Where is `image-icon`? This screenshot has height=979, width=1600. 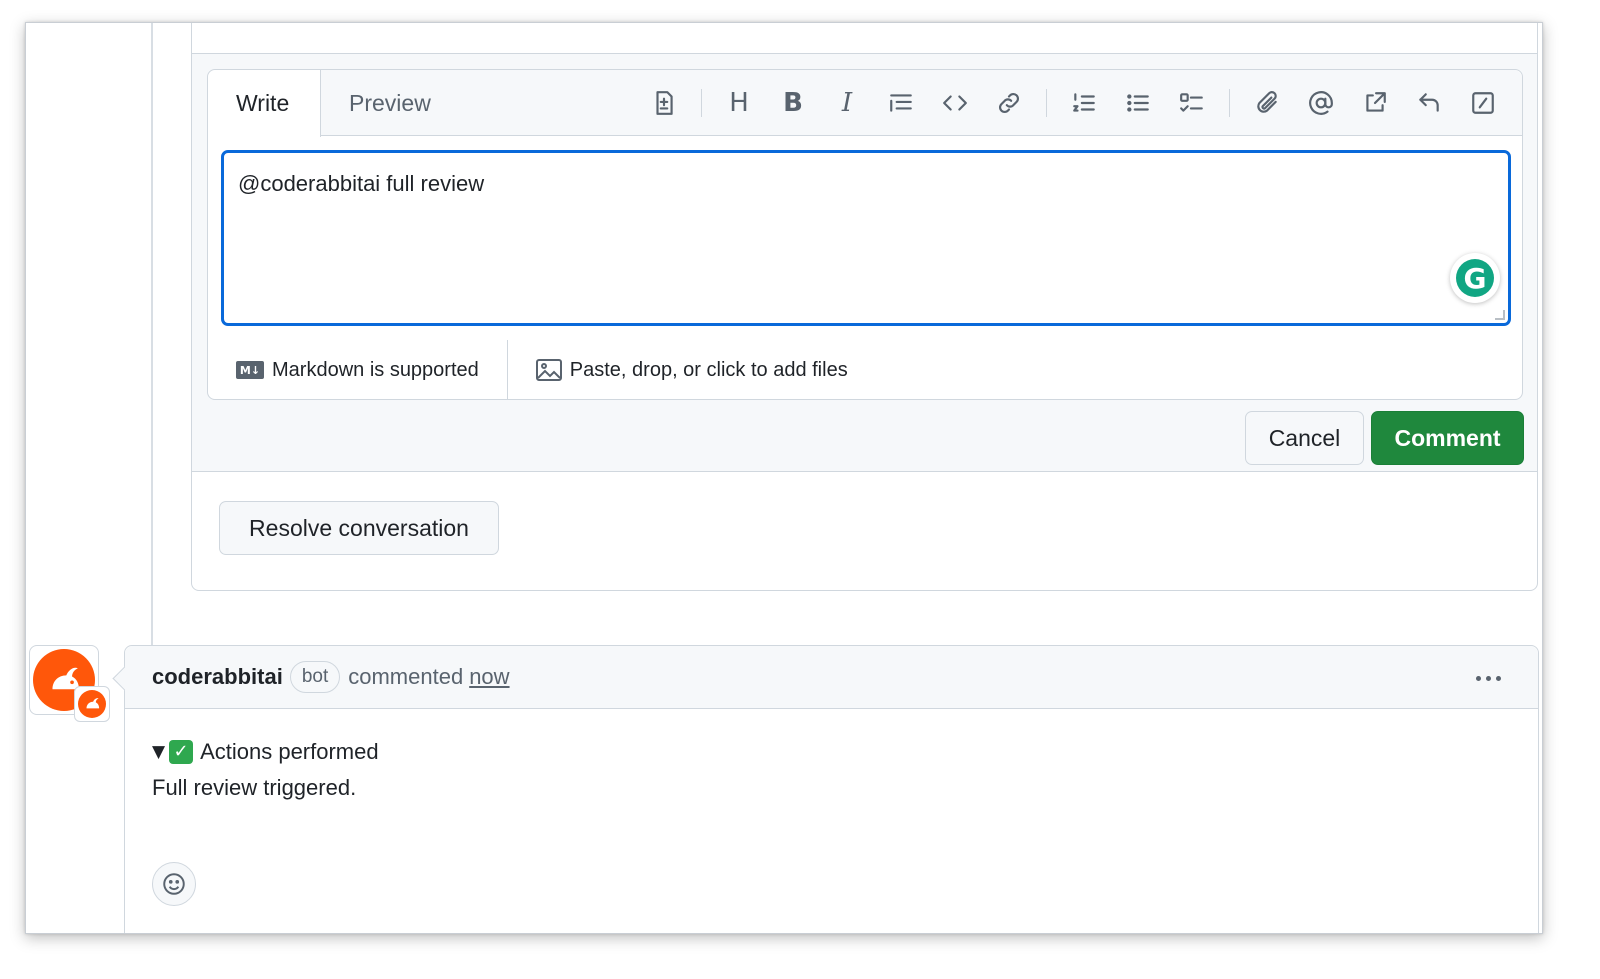 image-icon is located at coordinates (548, 370).